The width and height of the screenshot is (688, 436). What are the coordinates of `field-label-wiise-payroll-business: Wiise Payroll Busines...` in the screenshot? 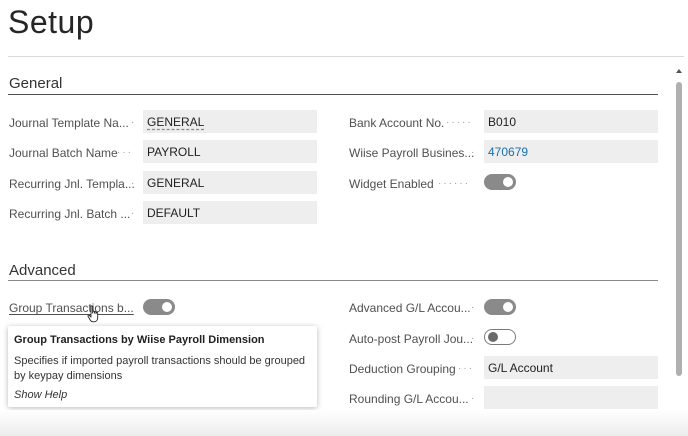 It's located at (412, 153).